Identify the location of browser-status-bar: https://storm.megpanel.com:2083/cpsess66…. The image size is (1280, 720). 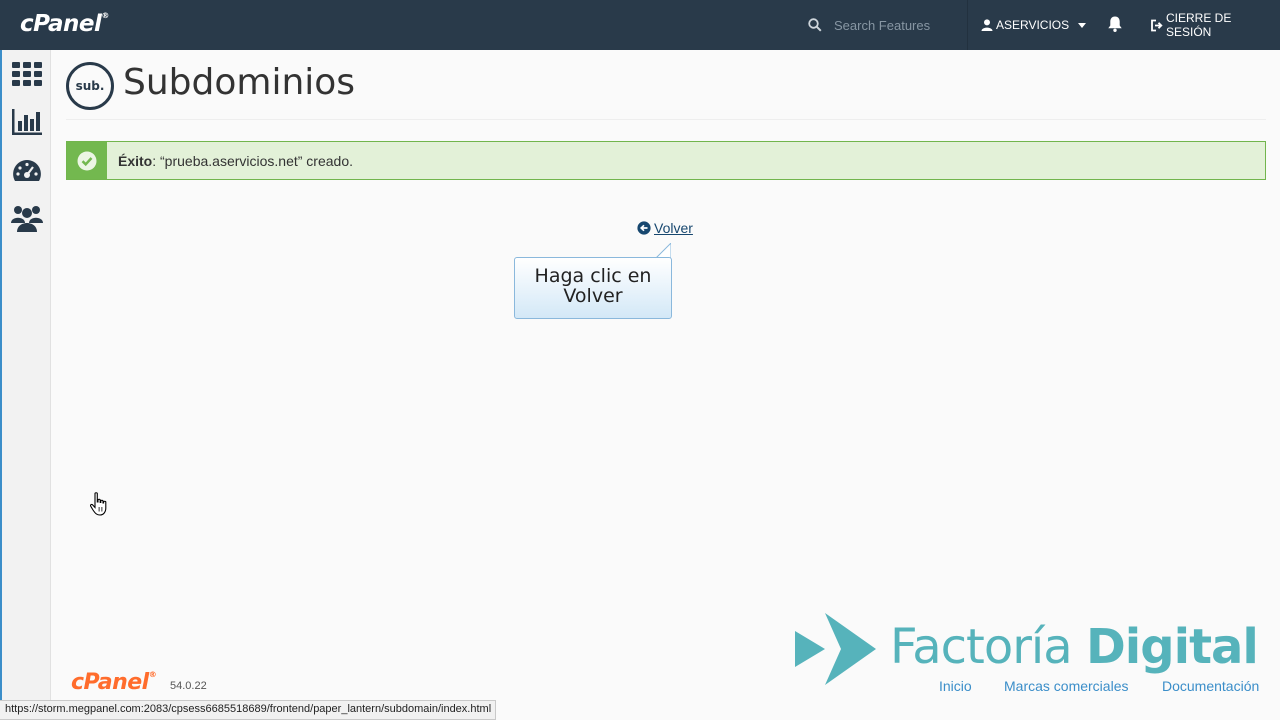
(248, 710).